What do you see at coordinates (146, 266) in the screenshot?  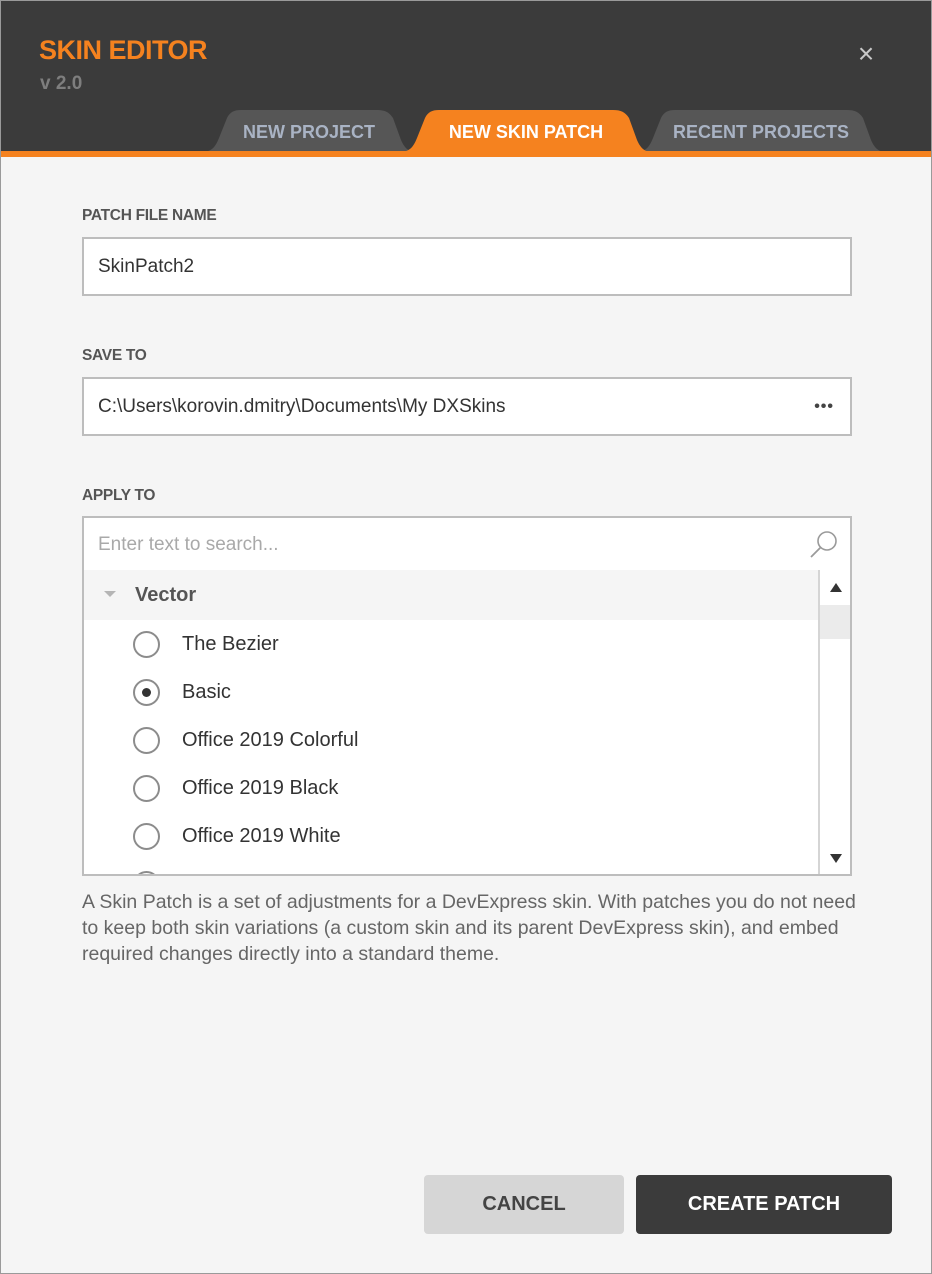 I see `patch-file-name-value: SkinPatch2` at bounding box center [146, 266].